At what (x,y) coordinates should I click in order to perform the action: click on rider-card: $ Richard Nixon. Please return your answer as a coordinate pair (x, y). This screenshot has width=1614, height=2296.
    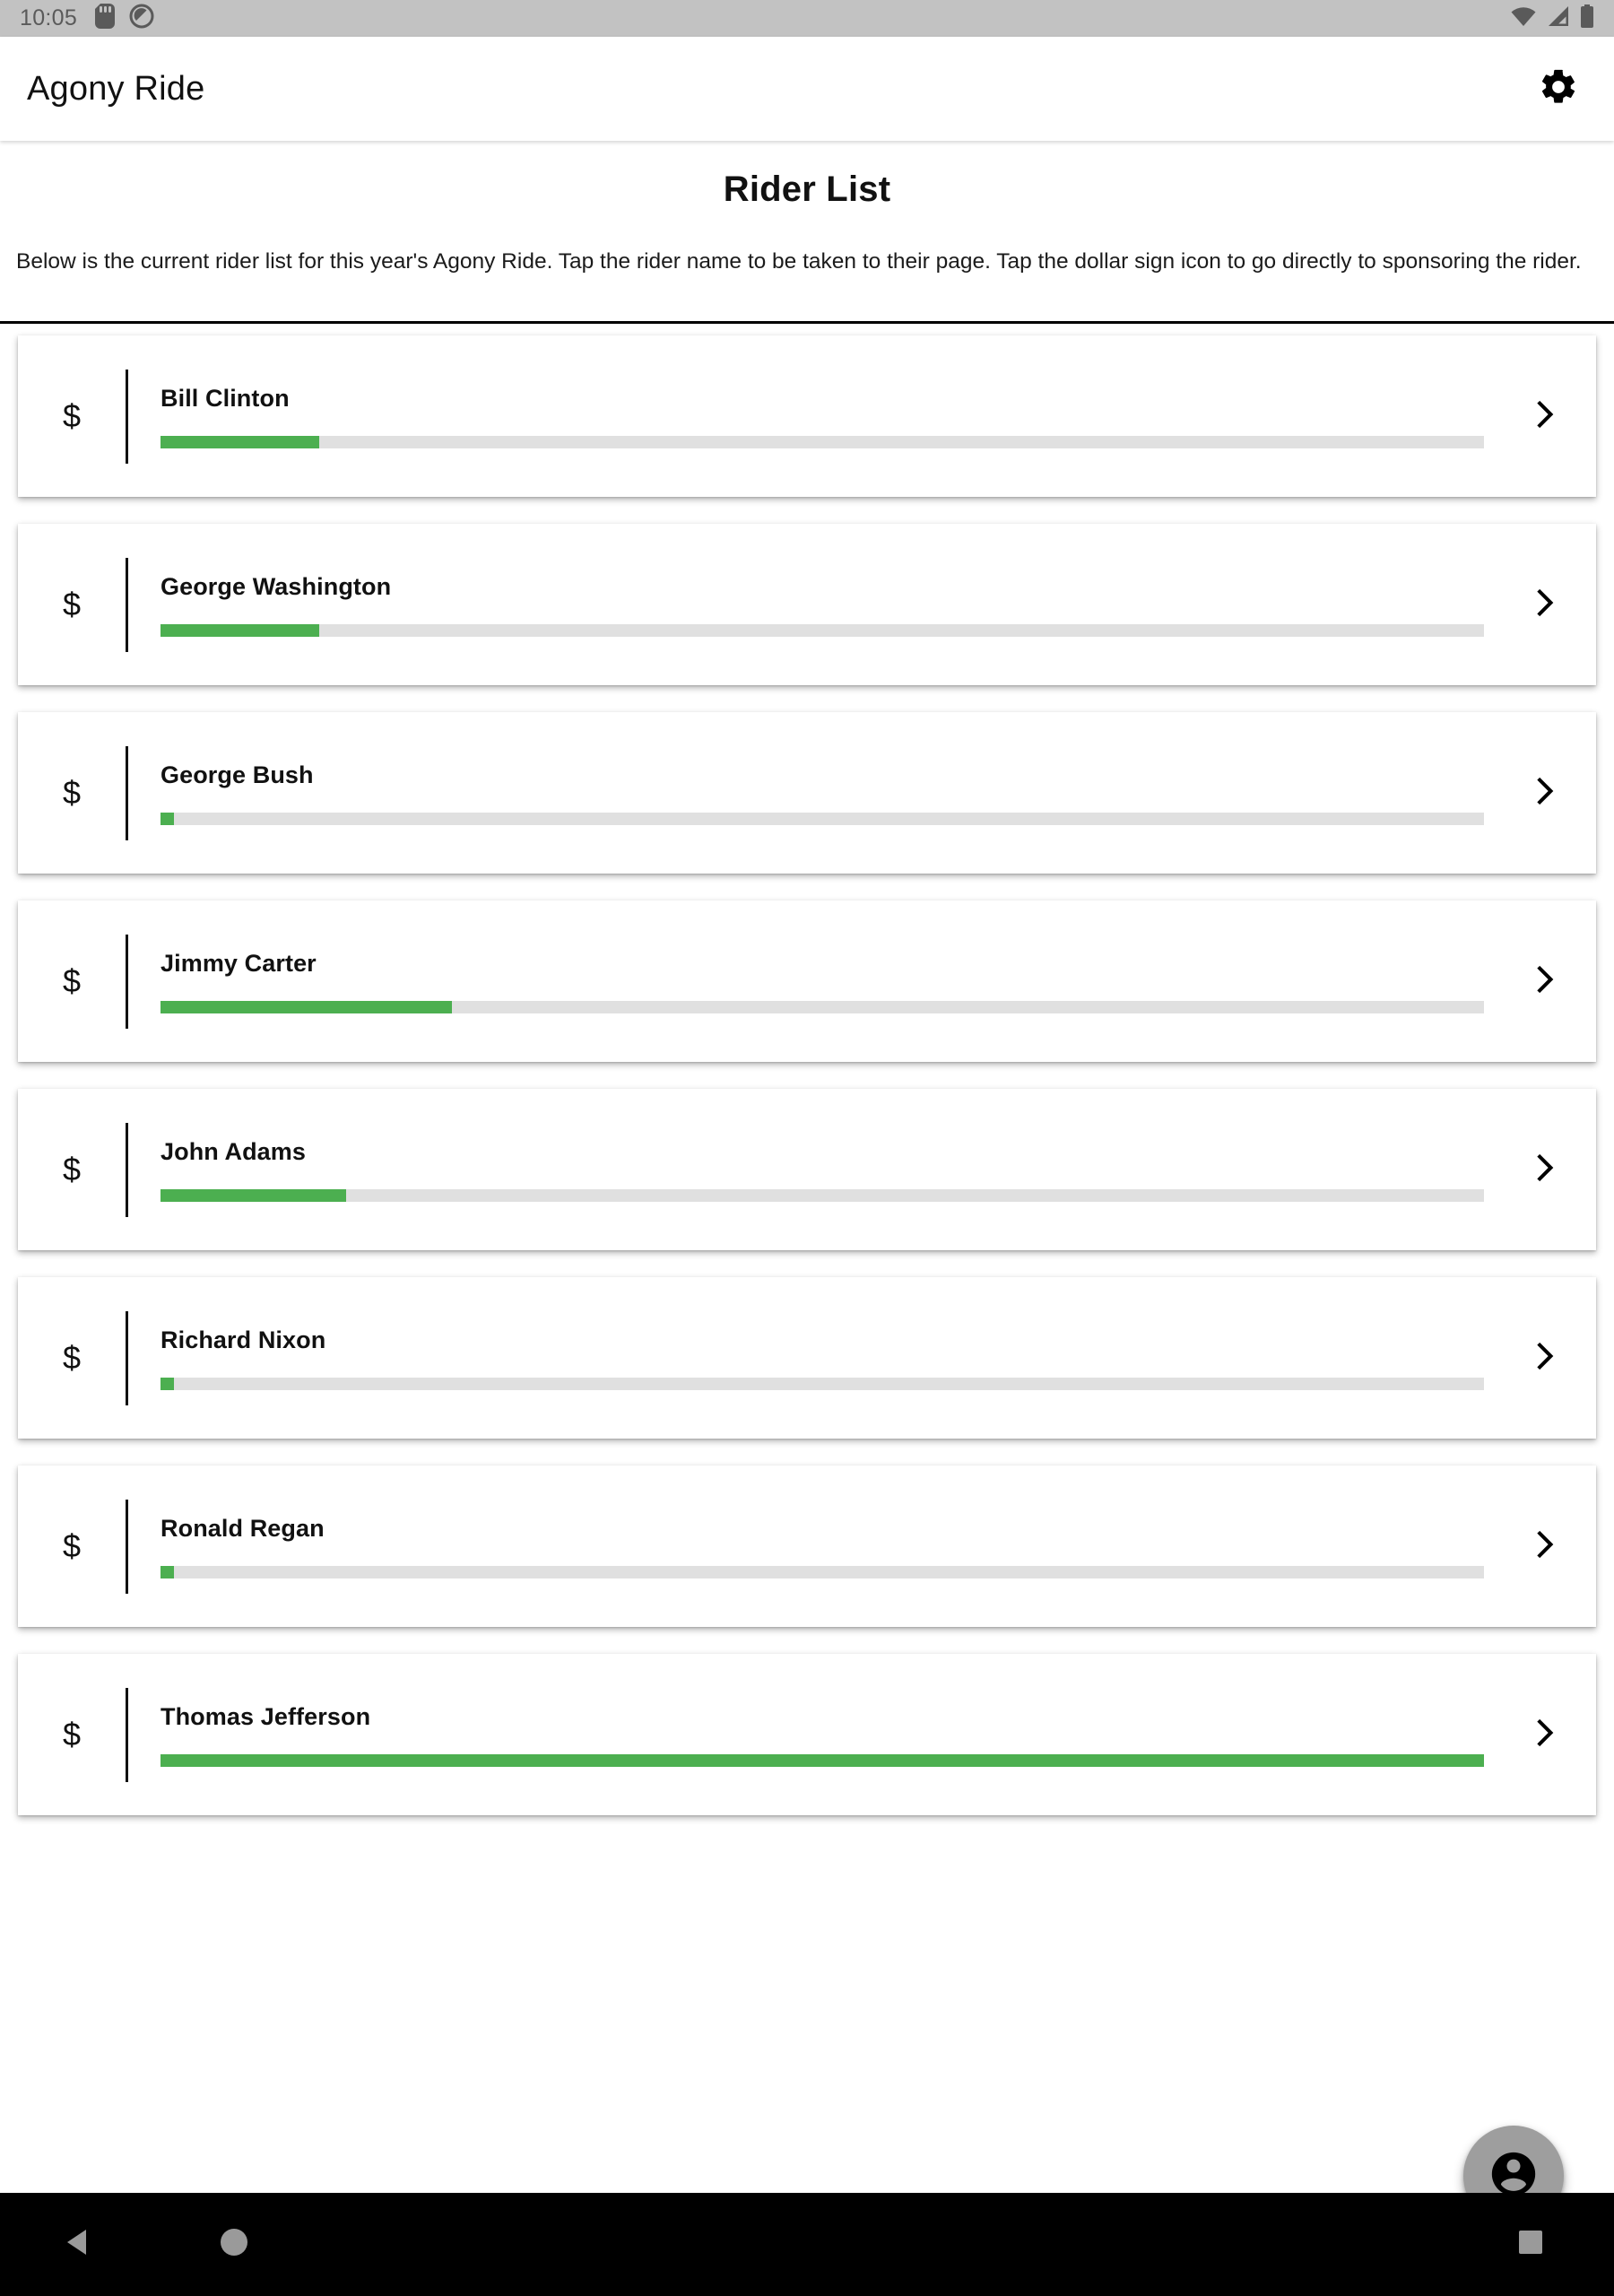
    Looking at the image, I should click on (807, 1358).